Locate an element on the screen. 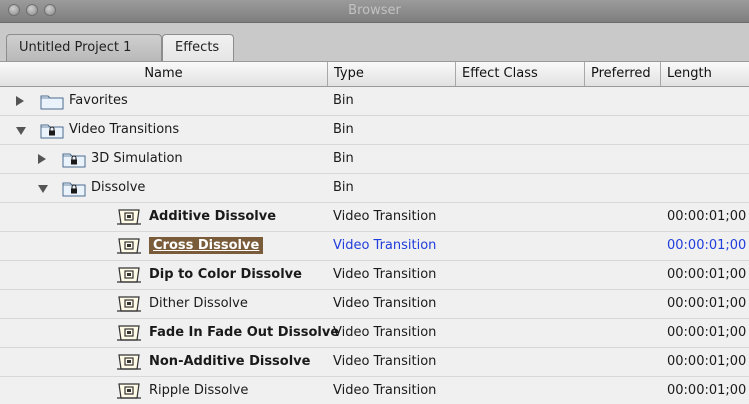  column-header-name: Name is located at coordinates (164, 74).